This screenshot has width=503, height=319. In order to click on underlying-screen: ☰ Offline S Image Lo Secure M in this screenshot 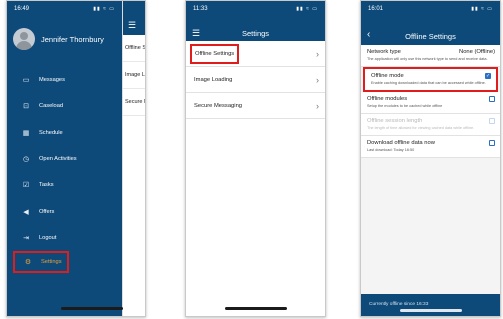, I will do `click(133, 158)`.